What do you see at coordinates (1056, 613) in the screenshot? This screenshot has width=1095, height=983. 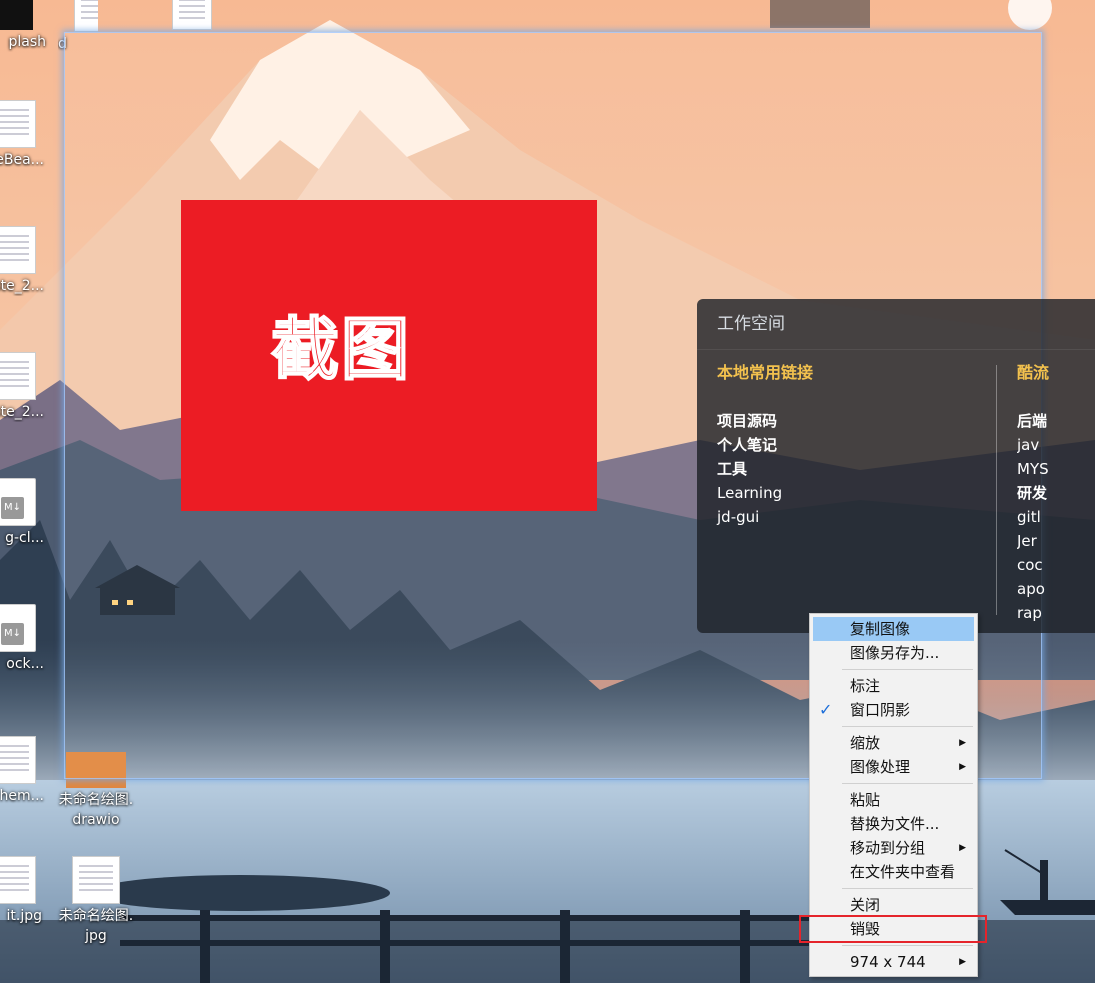 I see `workspace-link: rap` at bounding box center [1056, 613].